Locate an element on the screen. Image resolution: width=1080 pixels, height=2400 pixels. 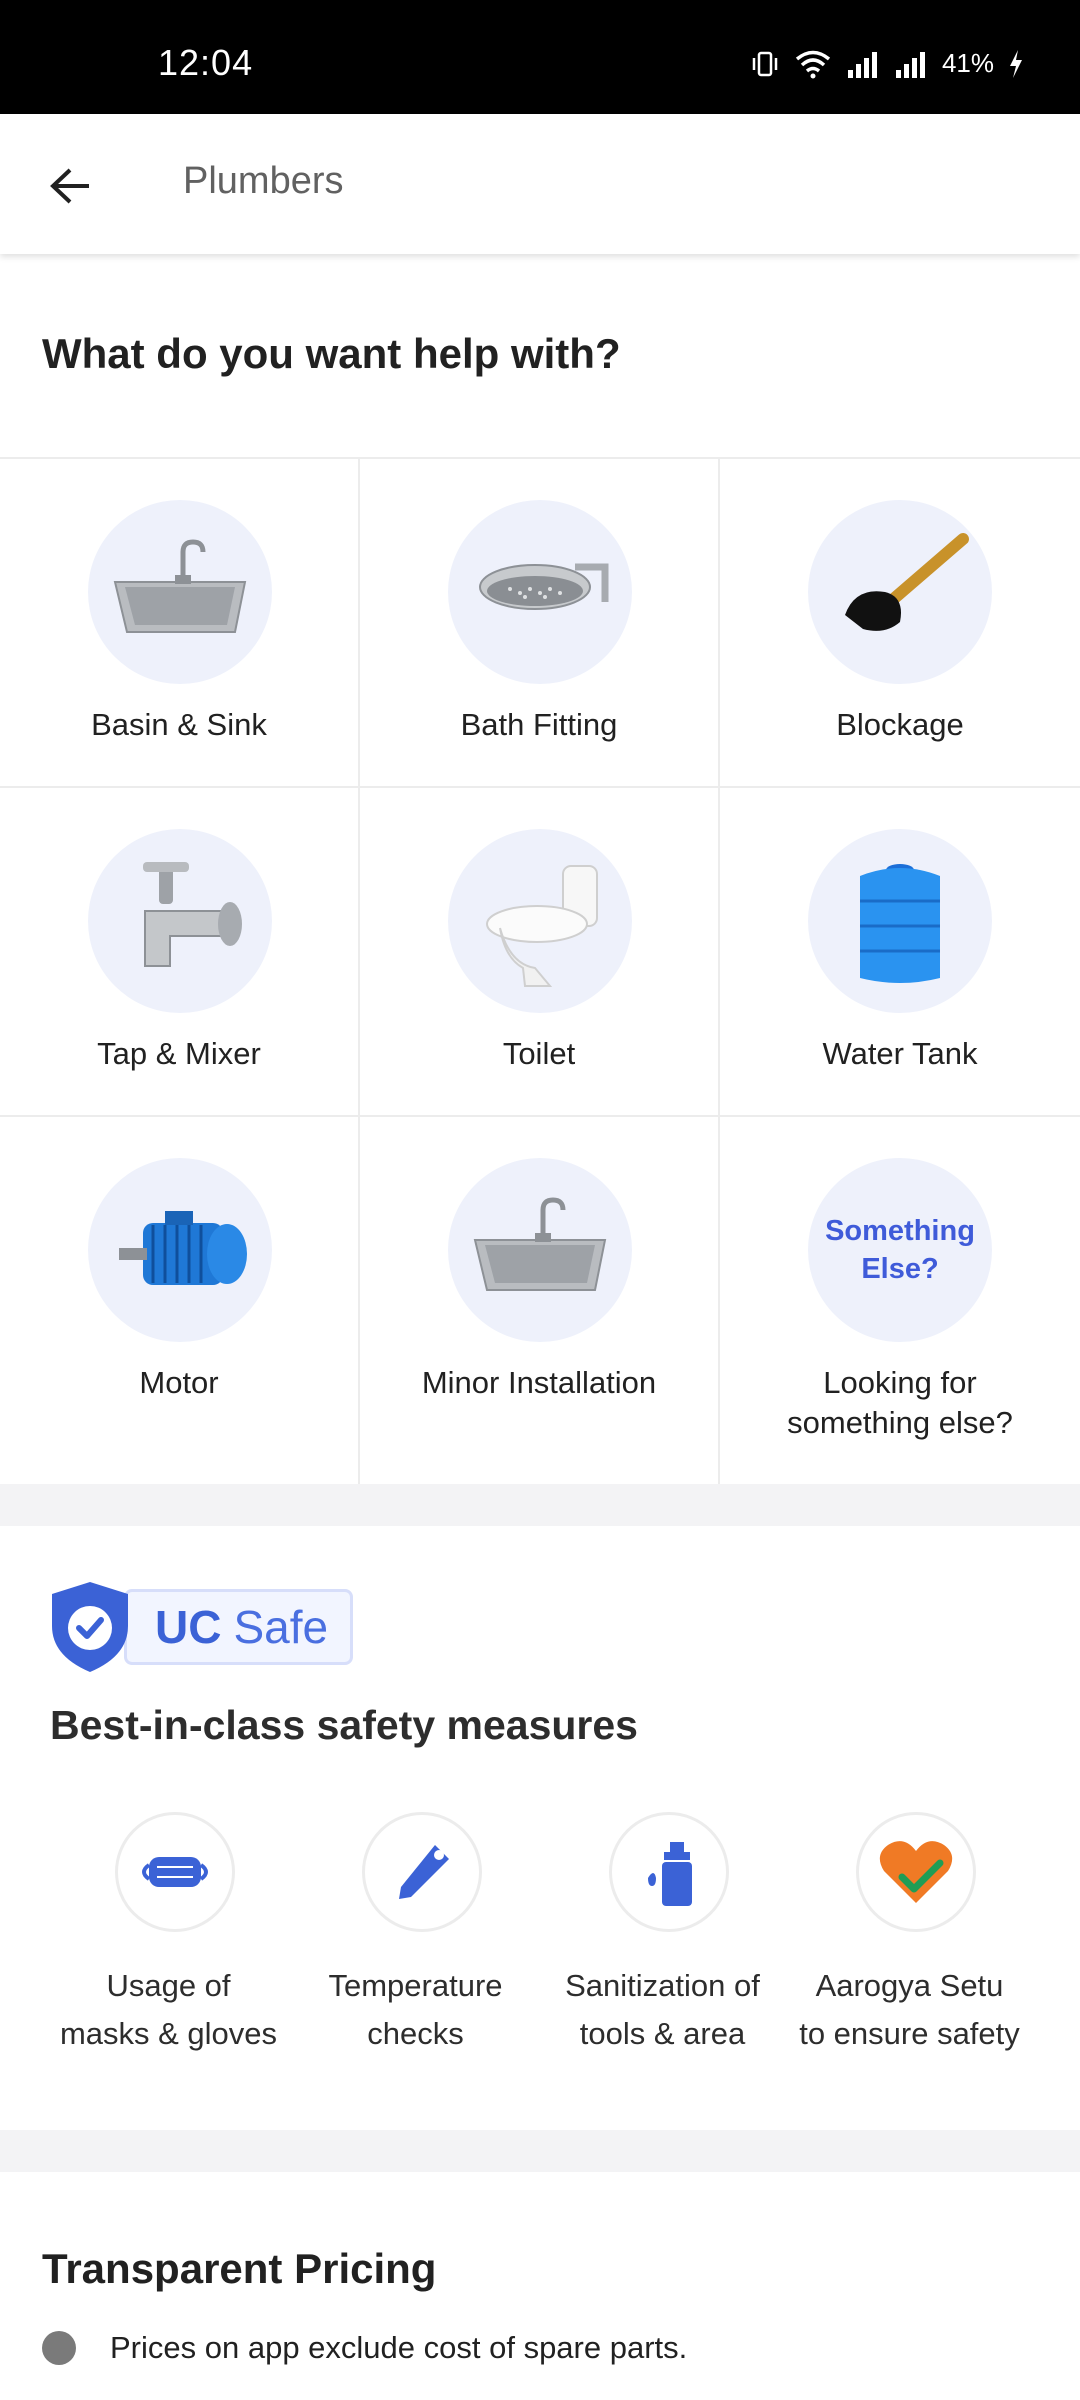
service-basin-sink: Basin & Sink is located at coordinates (180, 622).